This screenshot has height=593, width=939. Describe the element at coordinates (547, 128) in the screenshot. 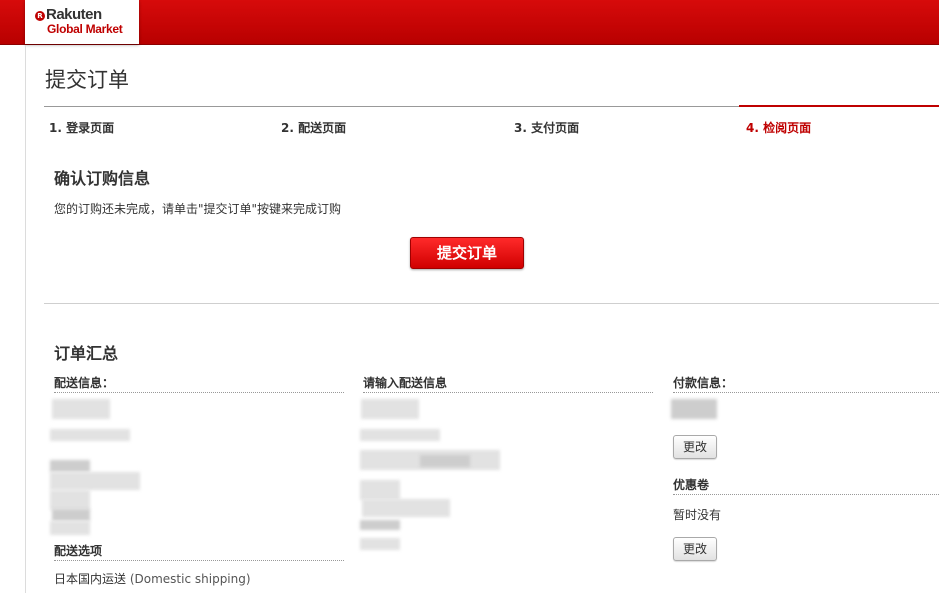

I see `step-payment: 3. 支付页面` at that location.